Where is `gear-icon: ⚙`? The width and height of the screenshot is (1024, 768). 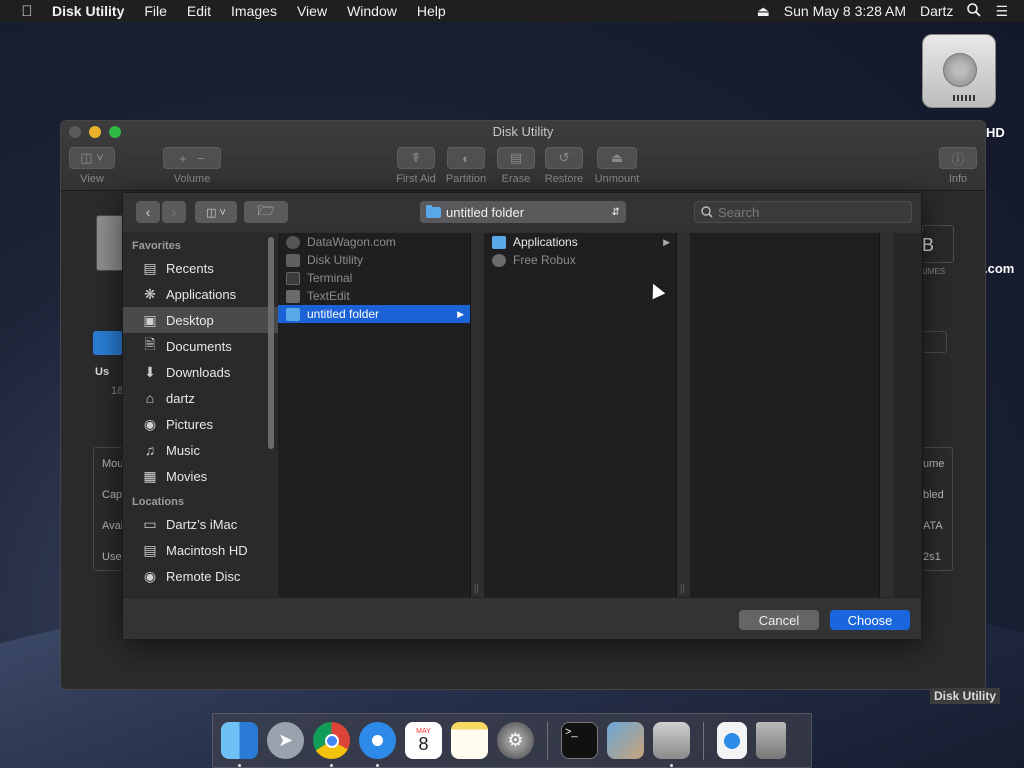
gear-icon: ⚙ is located at coordinates (515, 740).